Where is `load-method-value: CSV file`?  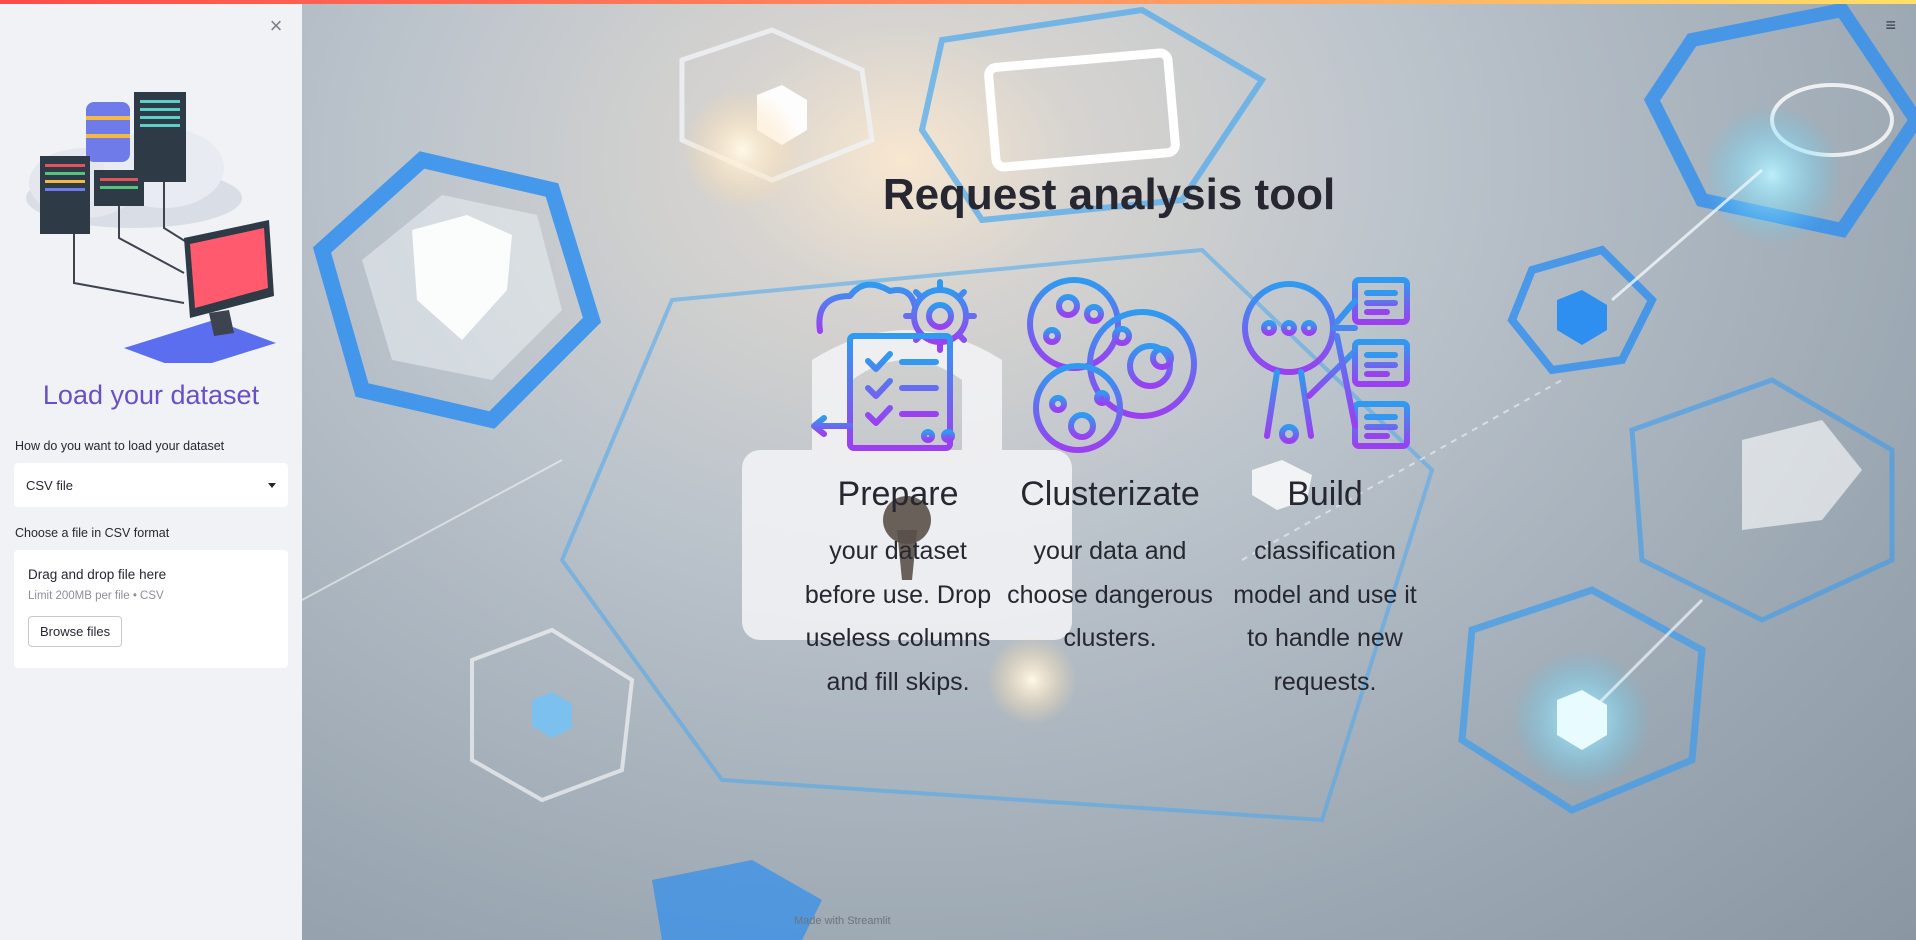 load-method-value: CSV file is located at coordinates (49, 485).